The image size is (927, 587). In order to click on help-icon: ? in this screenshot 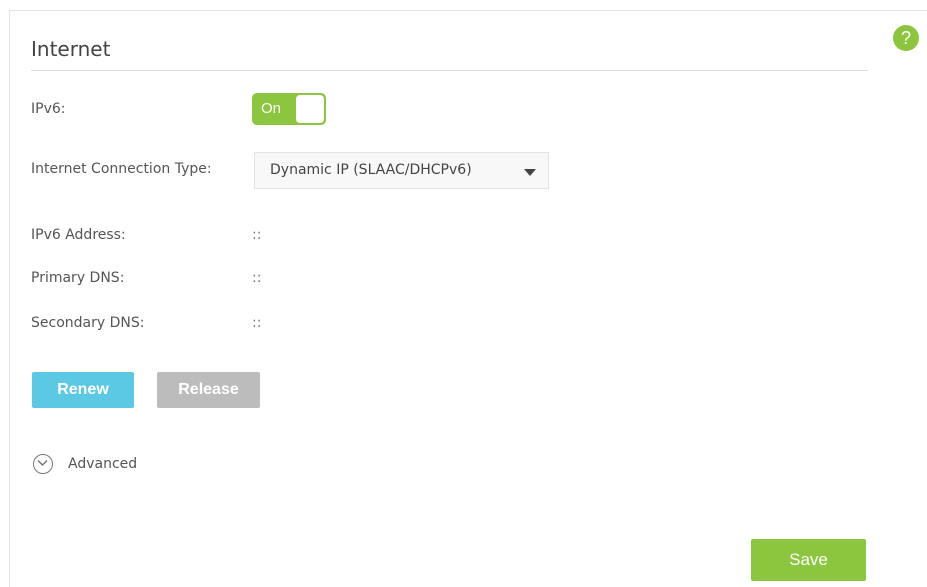, I will do `click(906, 38)`.